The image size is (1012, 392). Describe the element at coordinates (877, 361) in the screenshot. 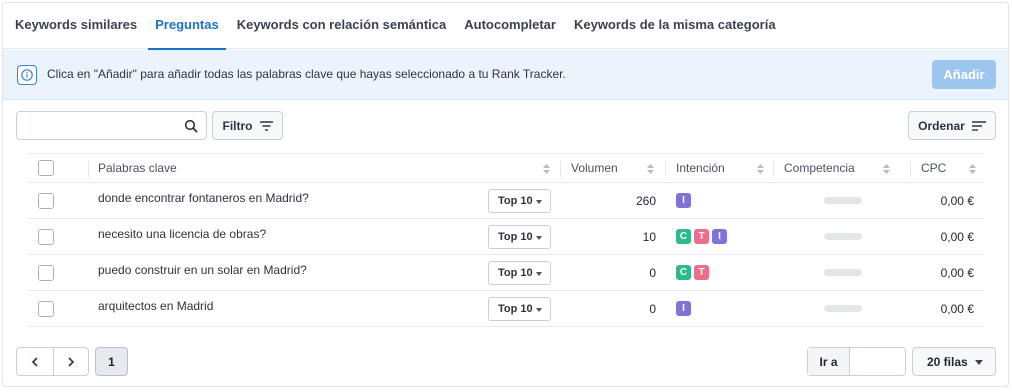

I see `goto-page-input` at that location.